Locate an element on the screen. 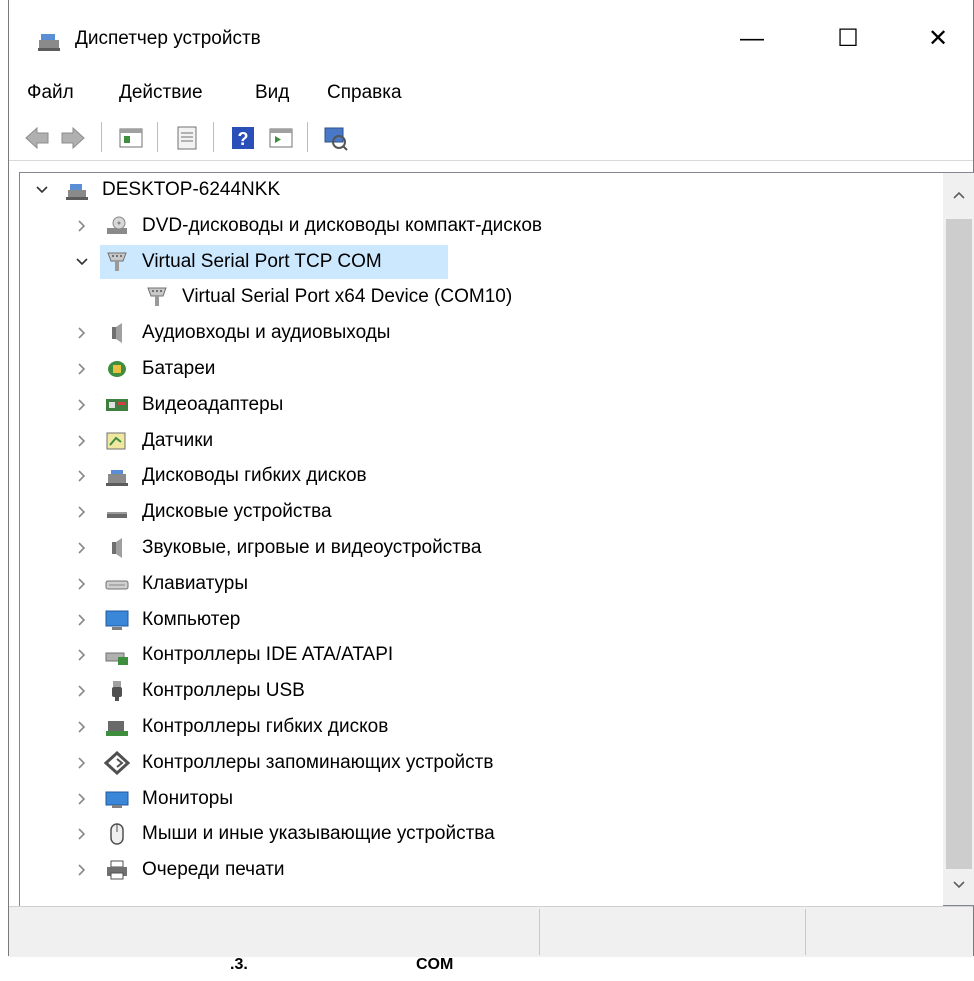  tree-item-label: Аудиовходы и аудиовыходы is located at coordinates (266, 332).